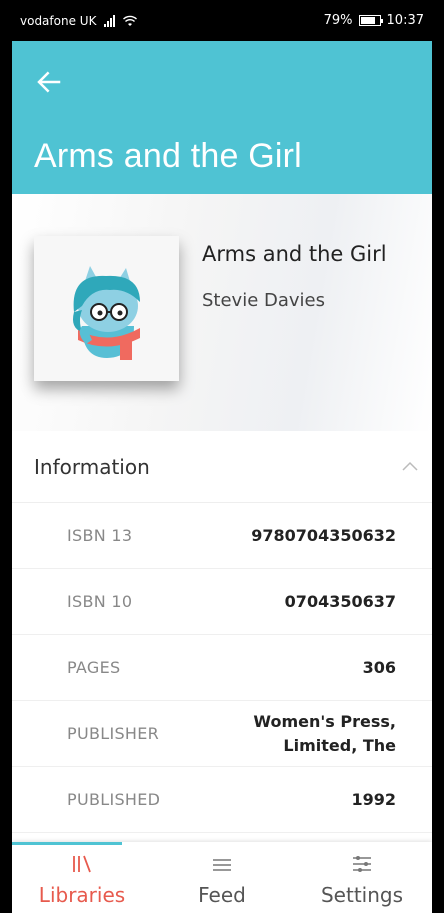 This screenshot has width=444, height=913. Describe the element at coordinates (6, 456) in the screenshot. I see `screen-border-left` at that location.